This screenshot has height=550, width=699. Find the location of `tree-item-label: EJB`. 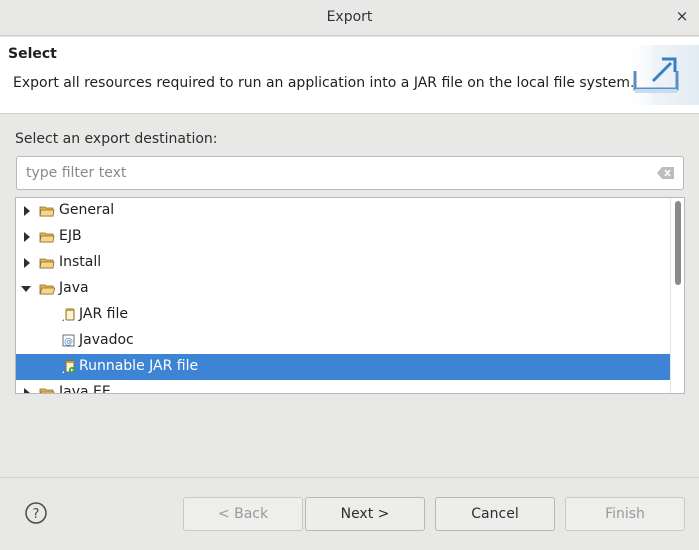

tree-item-label: EJB is located at coordinates (70, 236).